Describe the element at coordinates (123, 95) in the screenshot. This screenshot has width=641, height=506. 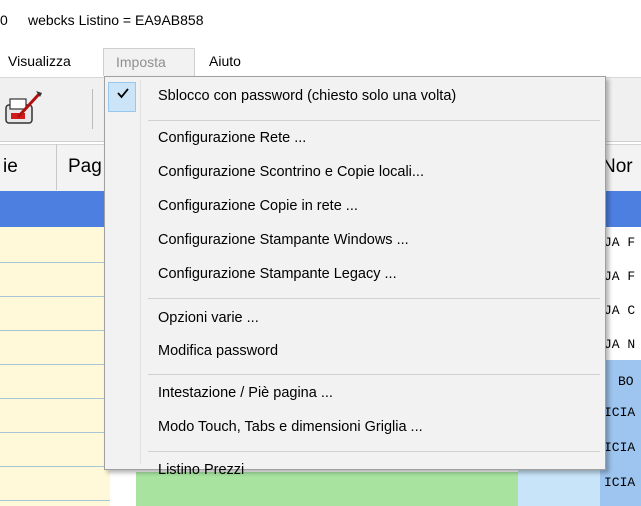
I see `check-icon` at that location.